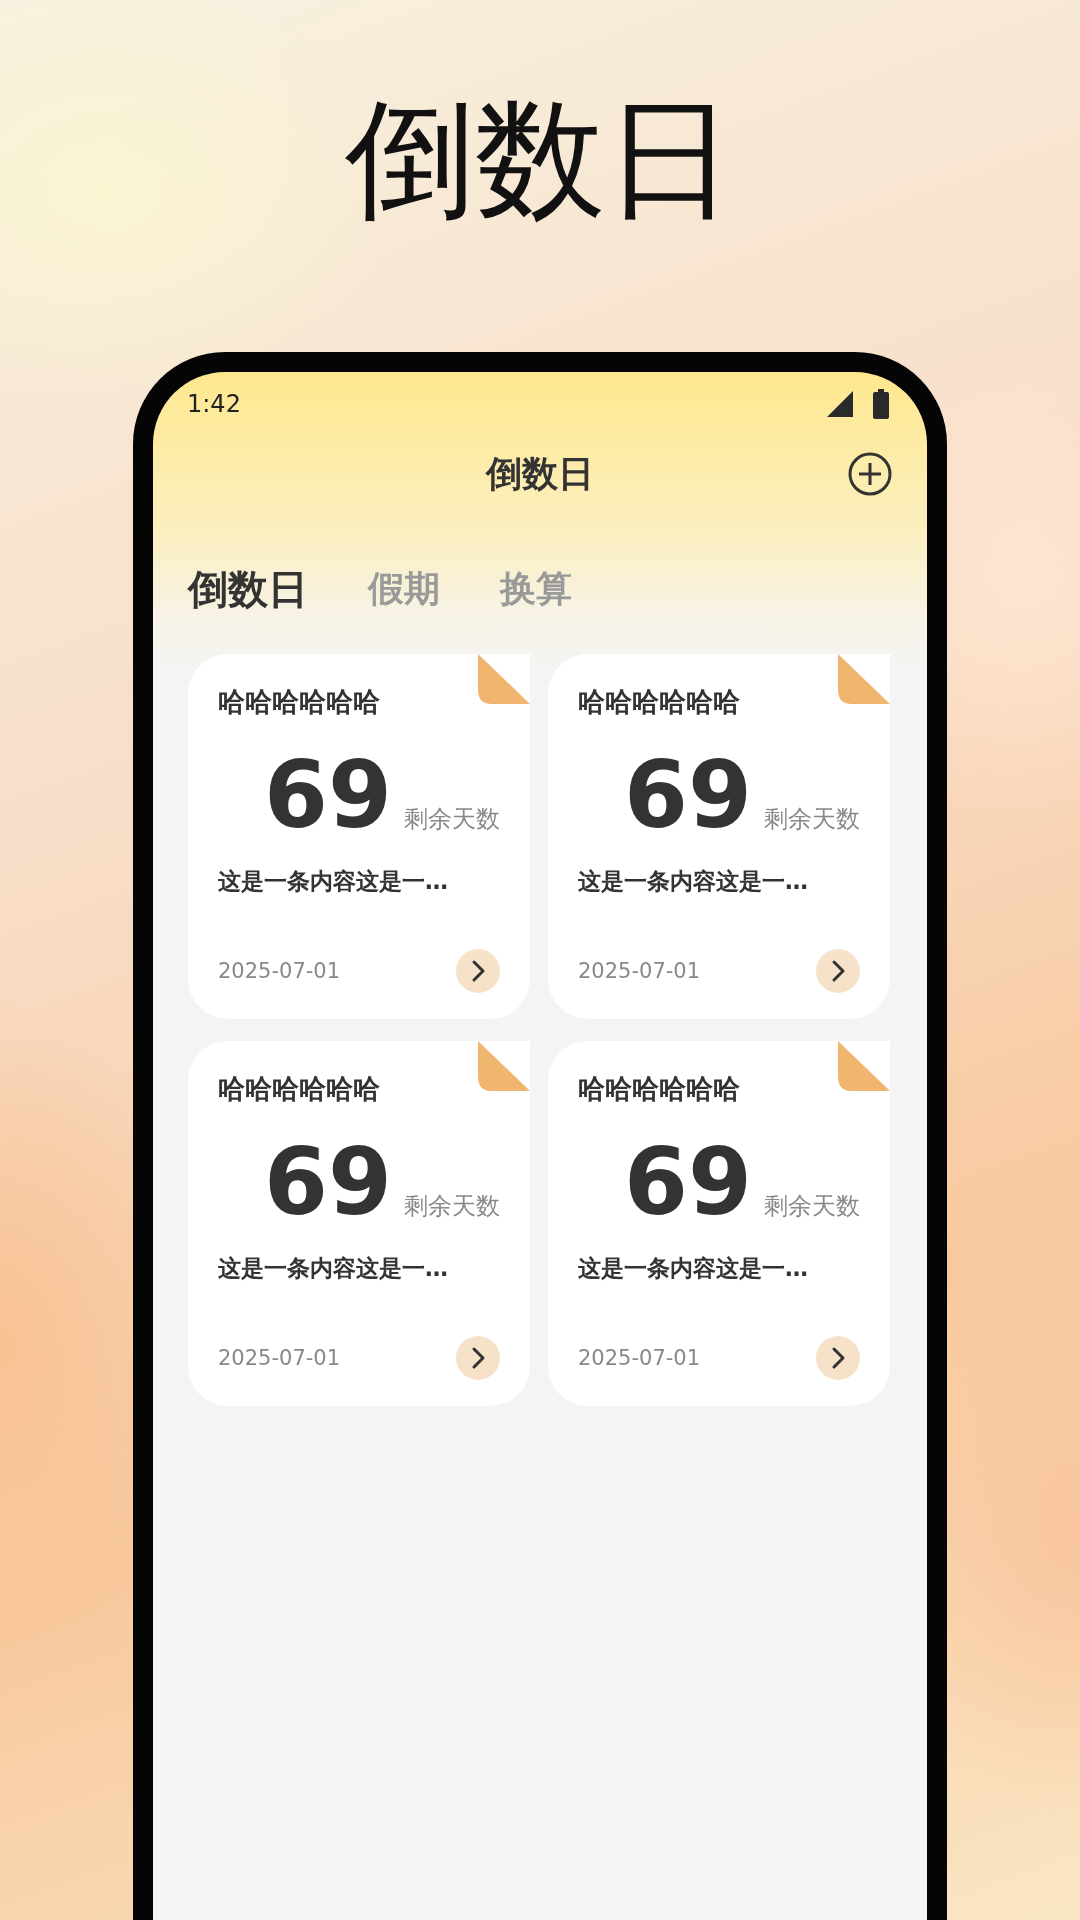  What do you see at coordinates (870, 474) in the screenshot?
I see `add-icon` at bounding box center [870, 474].